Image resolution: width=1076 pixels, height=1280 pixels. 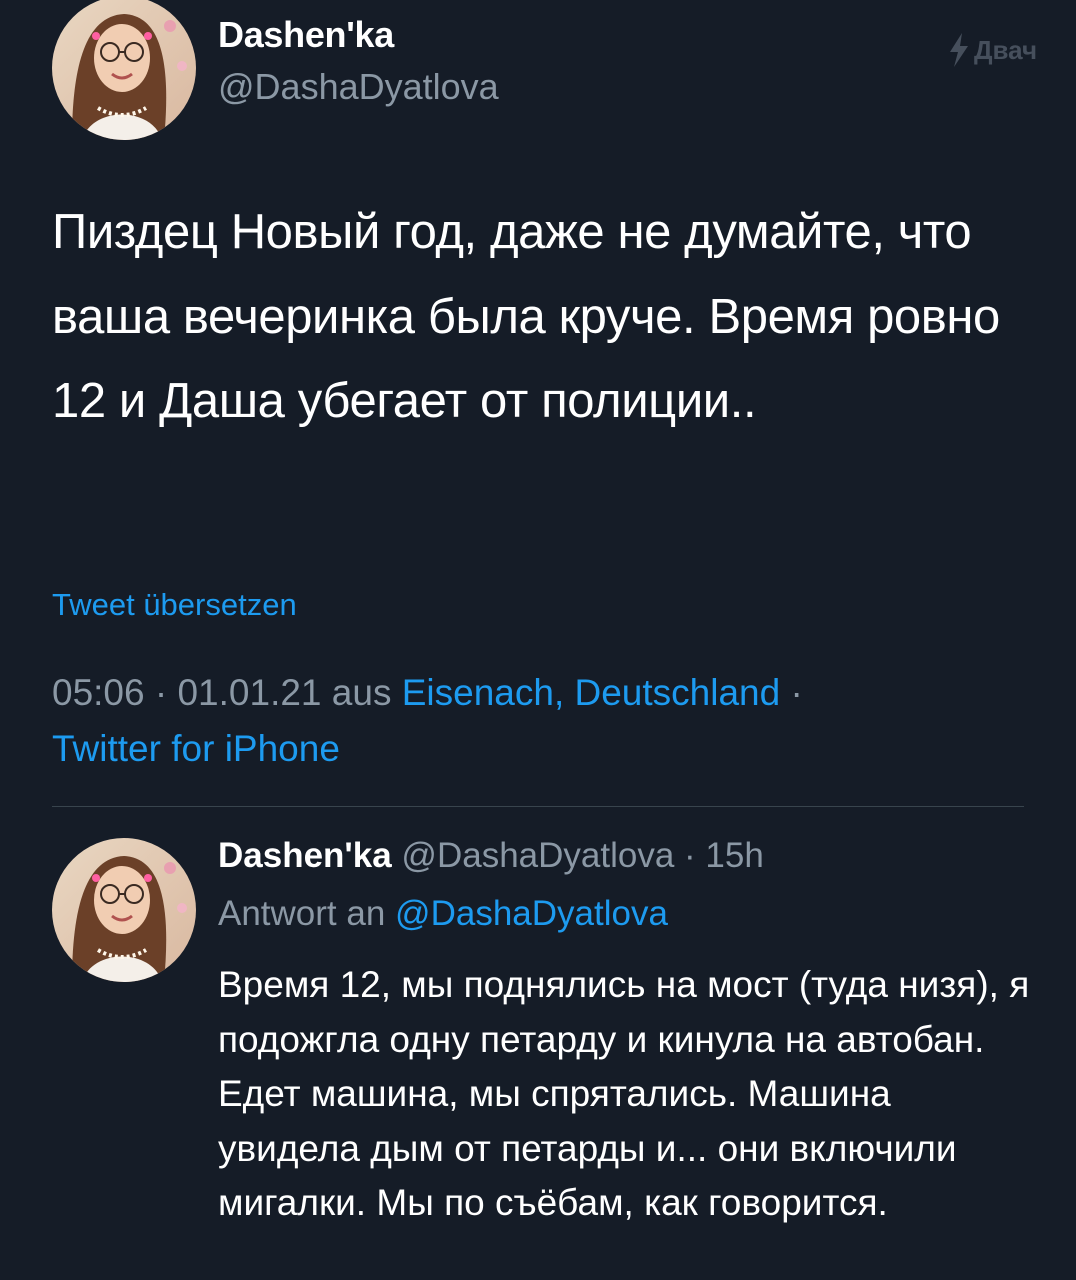 What do you see at coordinates (196, 748) in the screenshot?
I see `source-link: Twitter for iPhone` at bounding box center [196, 748].